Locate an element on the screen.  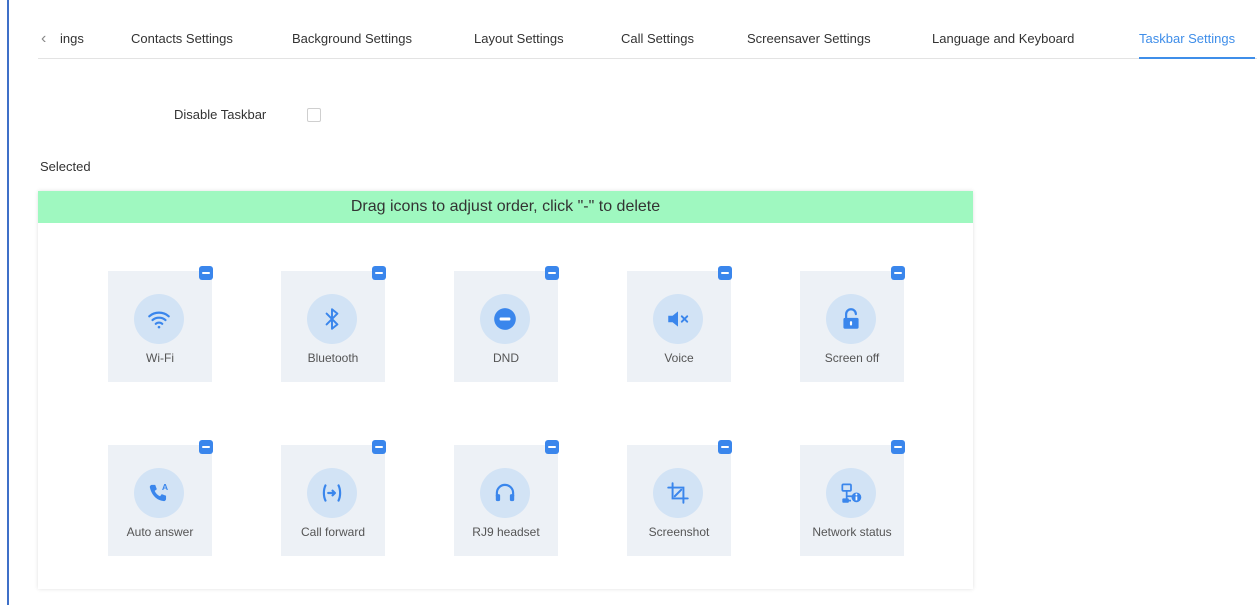
tile-wifi: Wi-Fi is located at coordinates (160, 324).